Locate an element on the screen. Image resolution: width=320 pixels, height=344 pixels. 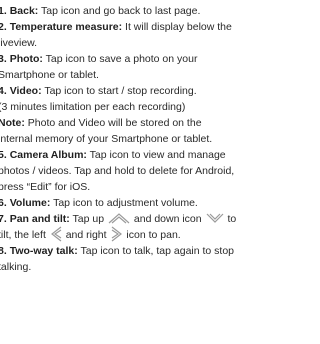
item-temperature-text-2: liveview. is located at coordinates (19, 43).